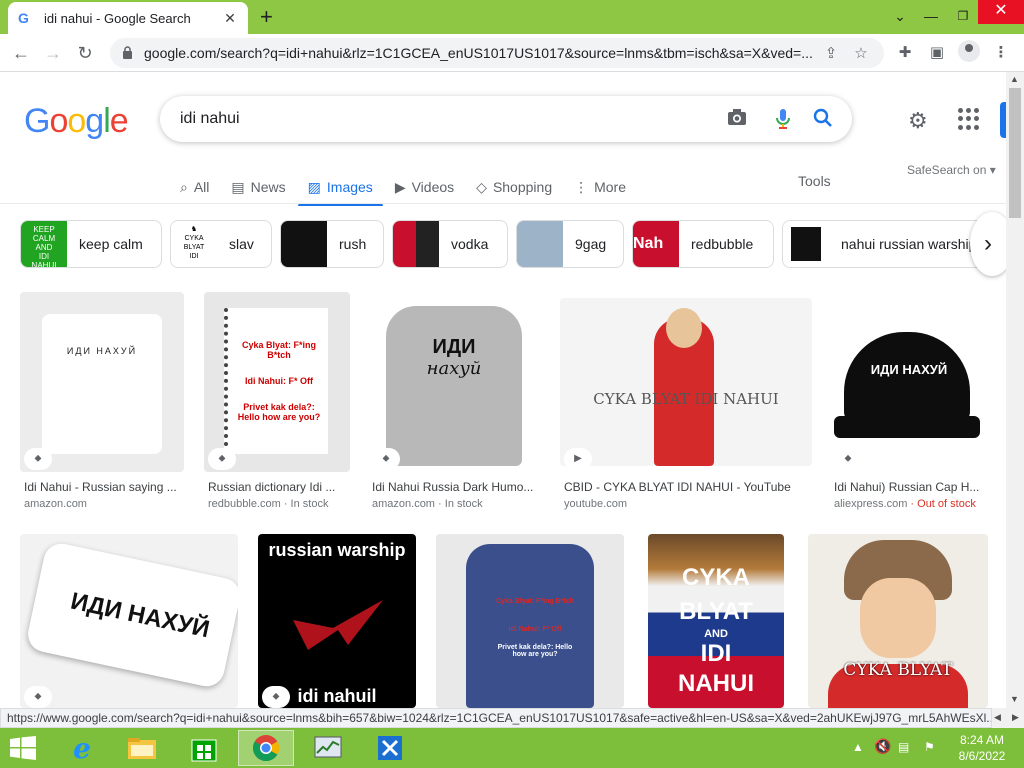  What do you see at coordinates (686, 382) in the screenshot?
I see `result-image: CYKA BLYAT IDI NAHUI` at bounding box center [686, 382].